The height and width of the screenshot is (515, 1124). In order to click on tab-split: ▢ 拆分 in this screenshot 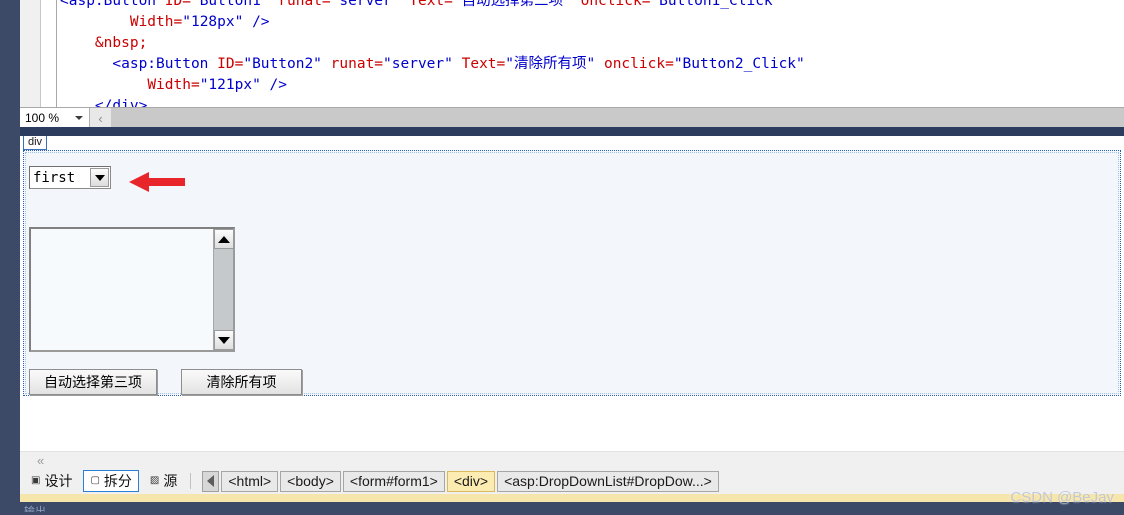, I will do `click(111, 481)`.